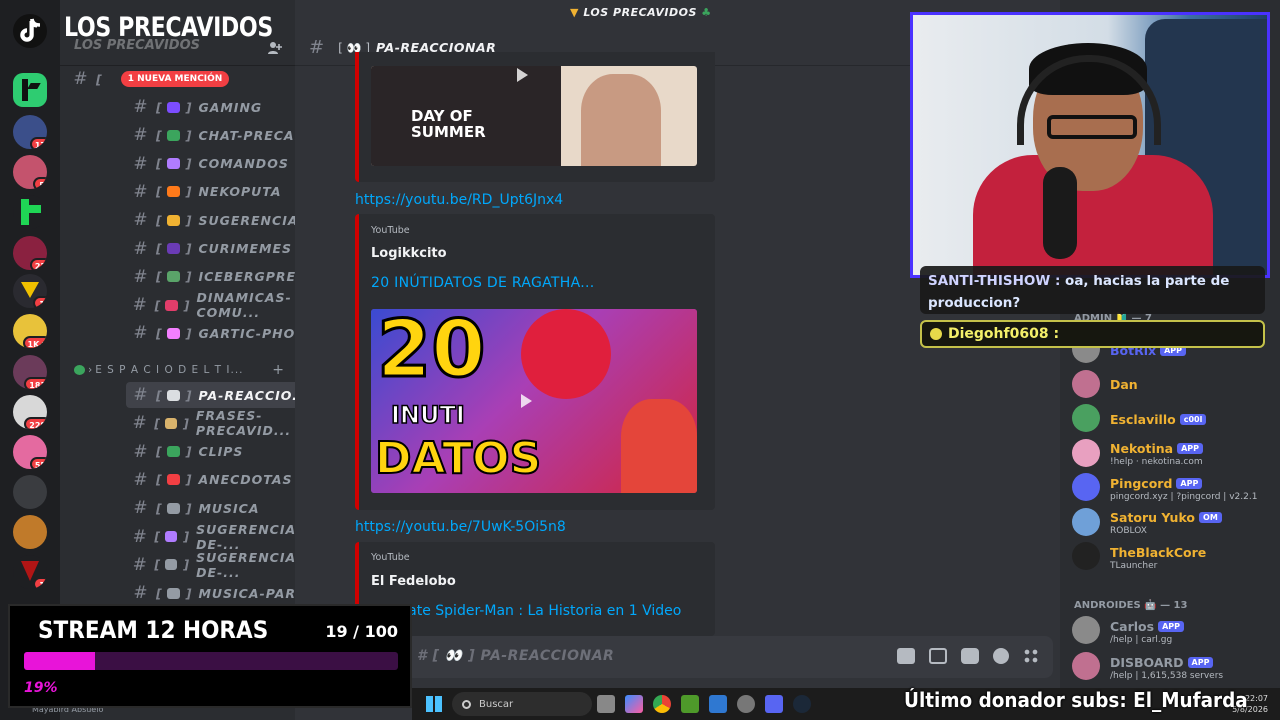 The width and height of the screenshot is (1280, 720). Describe the element at coordinates (1001, 656) in the screenshot. I see `emoji-icon` at that location.